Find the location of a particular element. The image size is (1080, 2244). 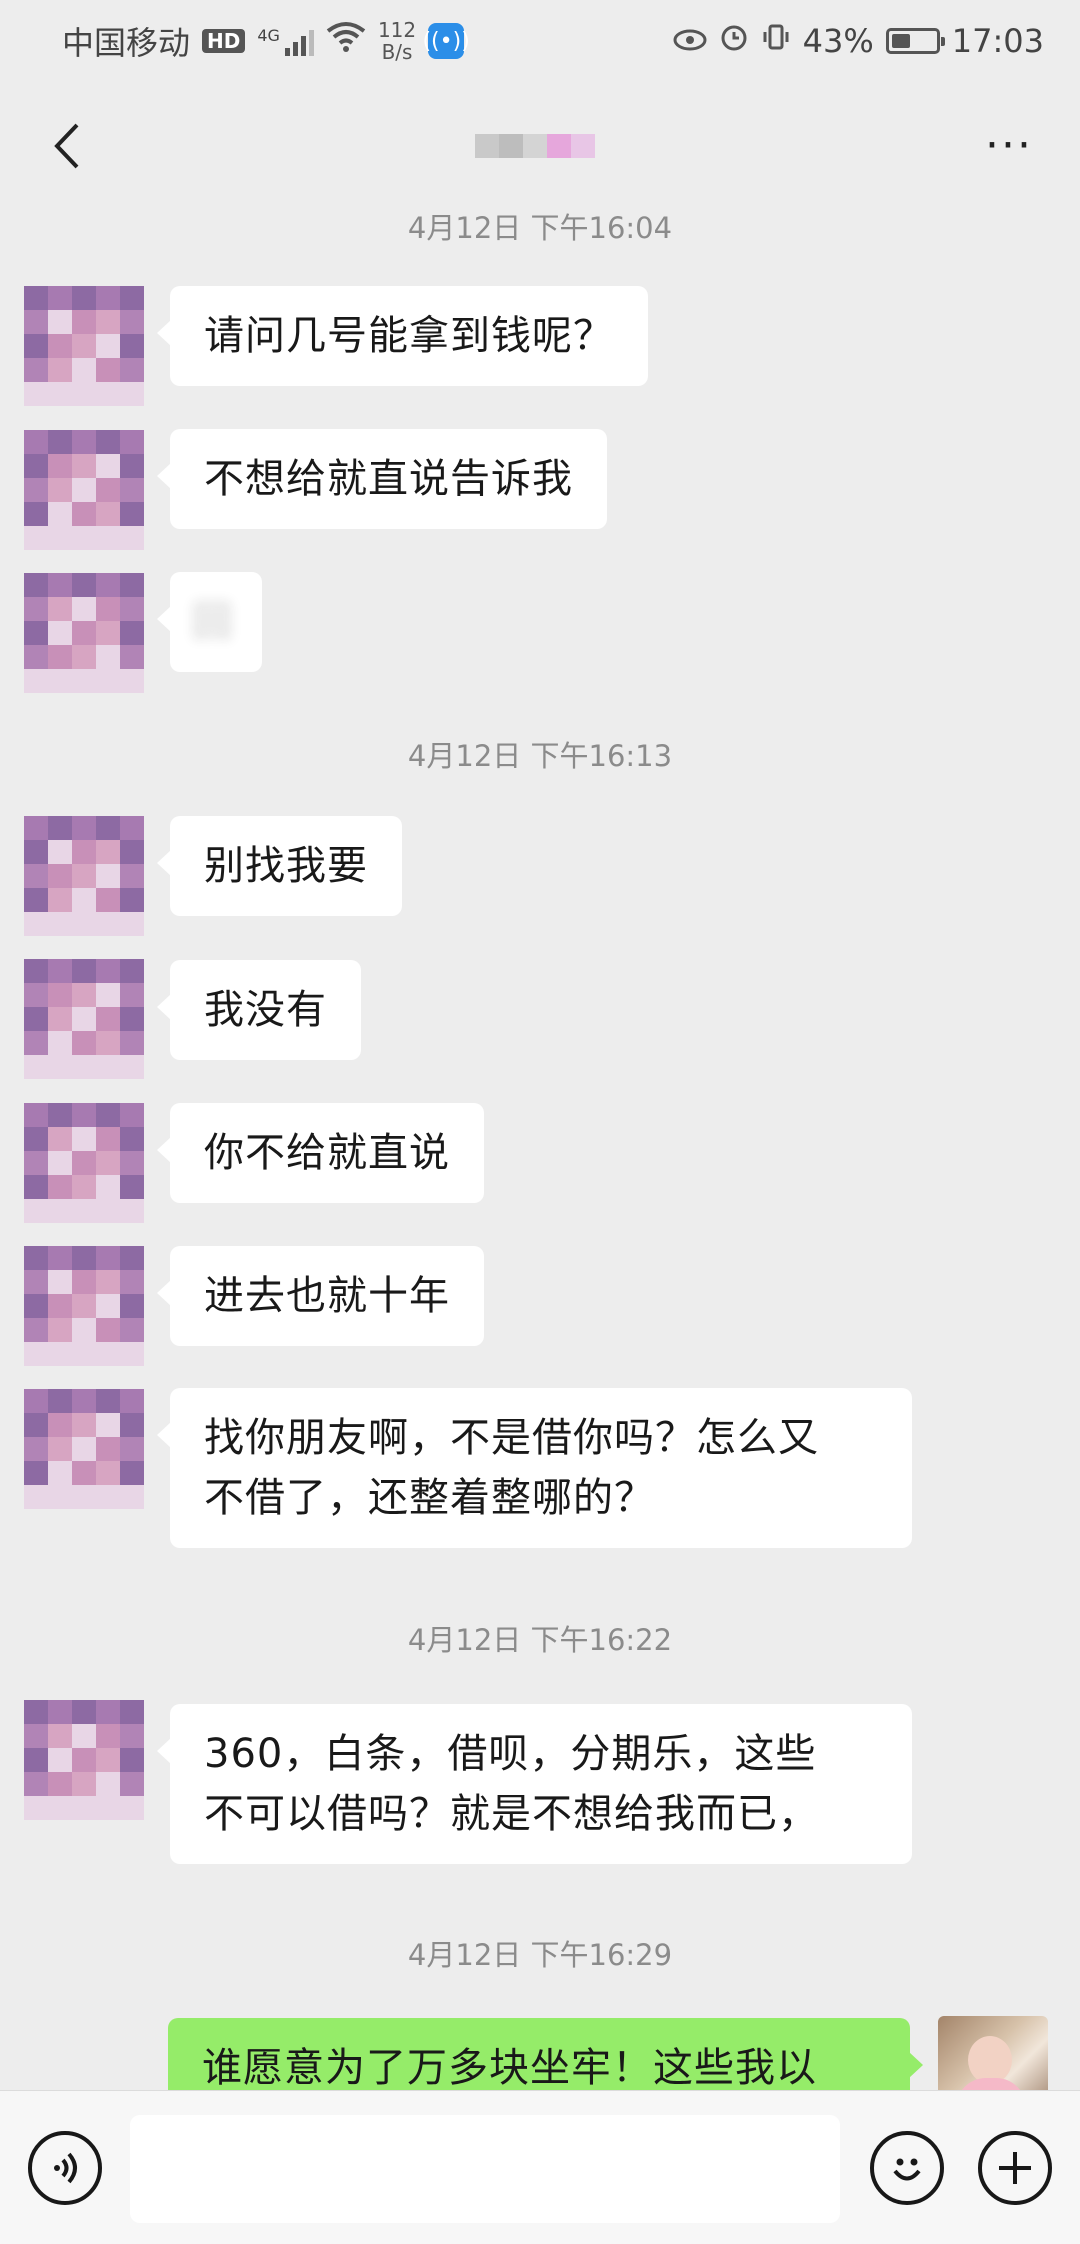

message-bubble: 进去也就十年 is located at coordinates (320, 1296).